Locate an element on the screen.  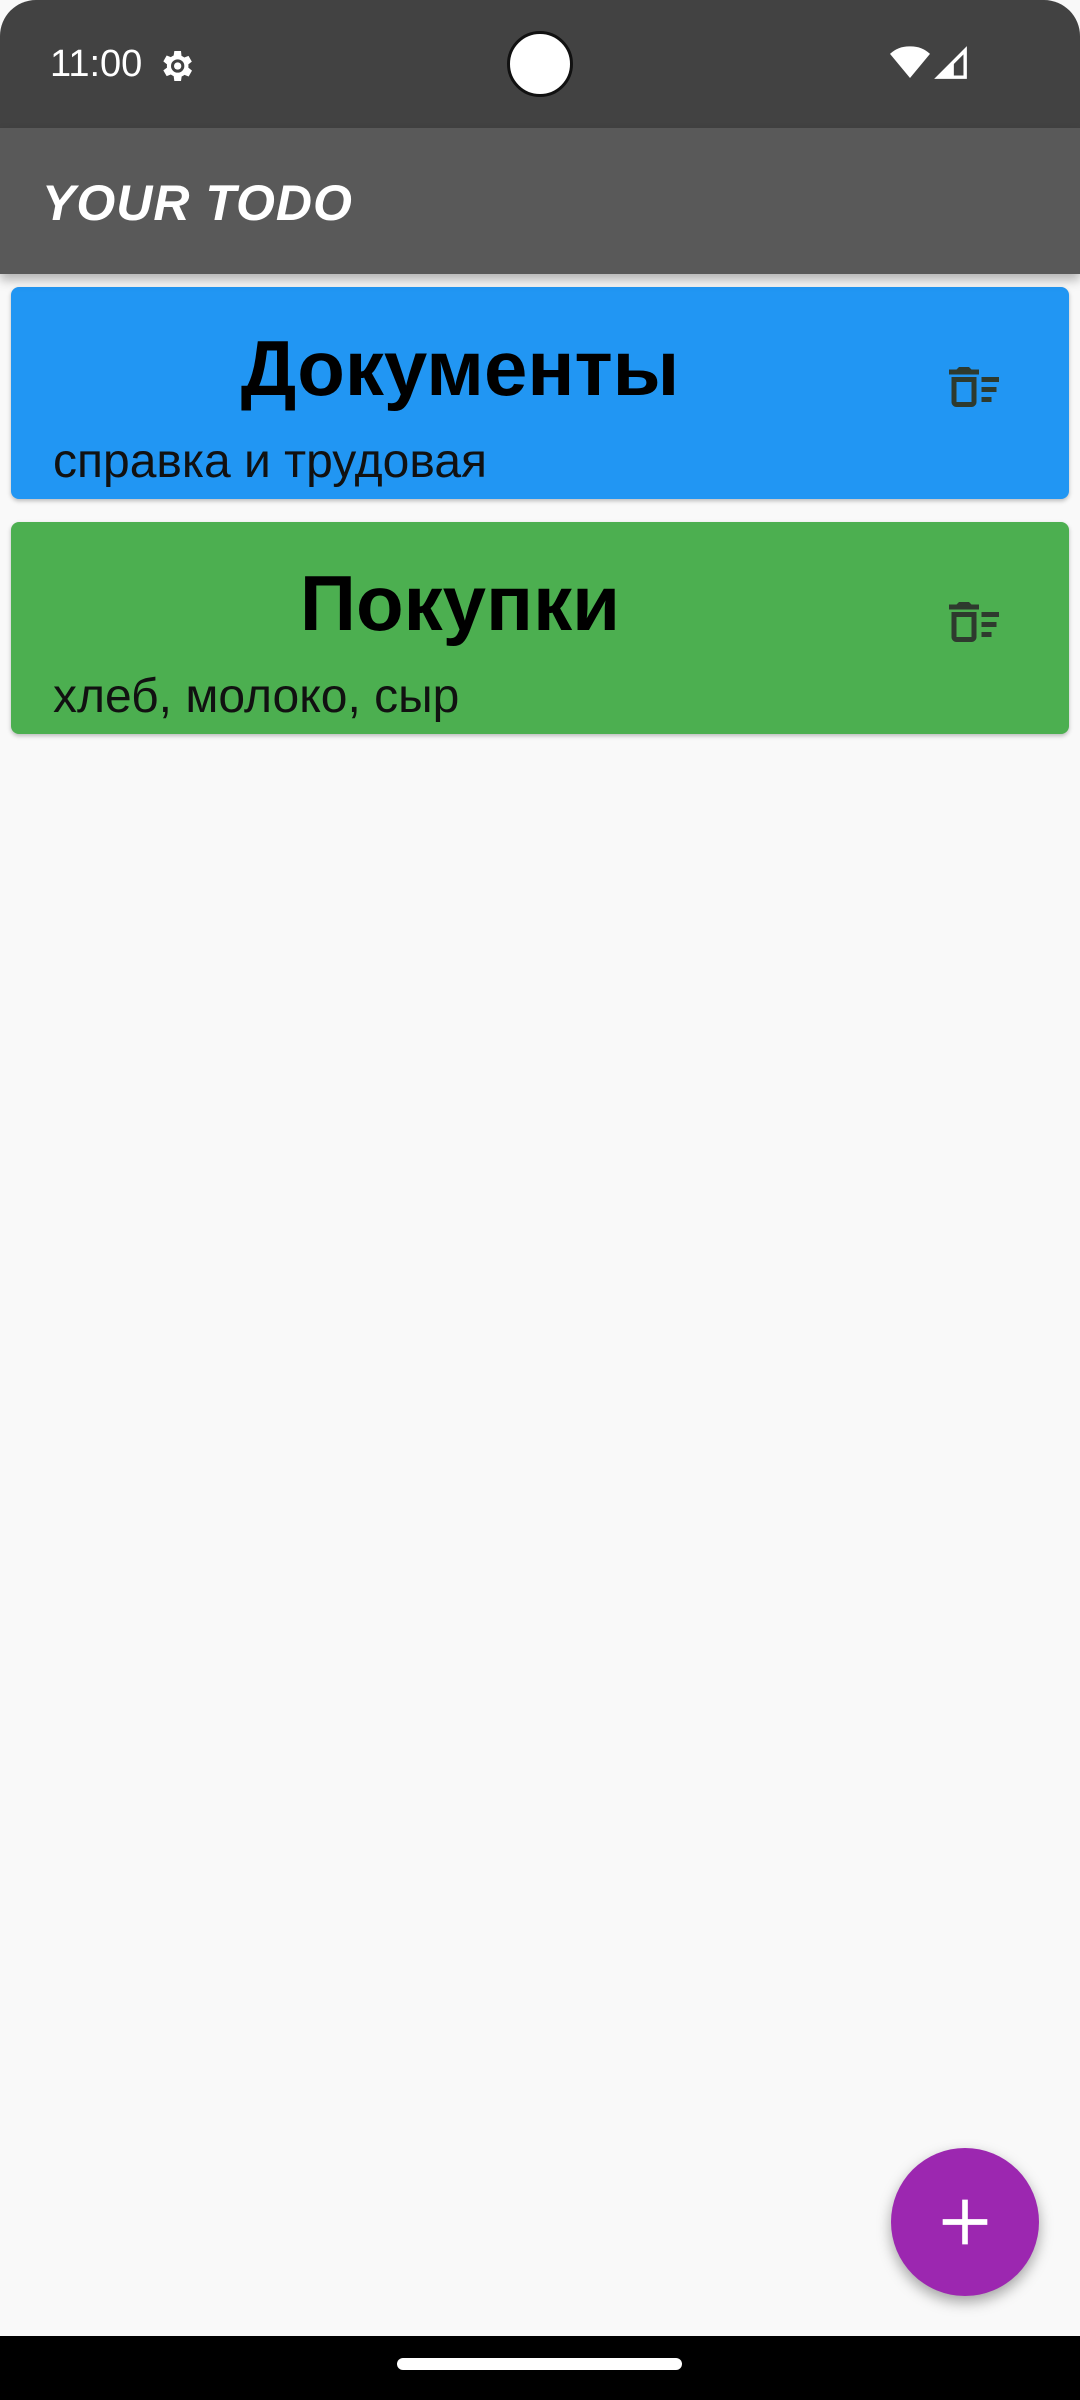
app-title: YOUR TODO is located at coordinates (197, 203).